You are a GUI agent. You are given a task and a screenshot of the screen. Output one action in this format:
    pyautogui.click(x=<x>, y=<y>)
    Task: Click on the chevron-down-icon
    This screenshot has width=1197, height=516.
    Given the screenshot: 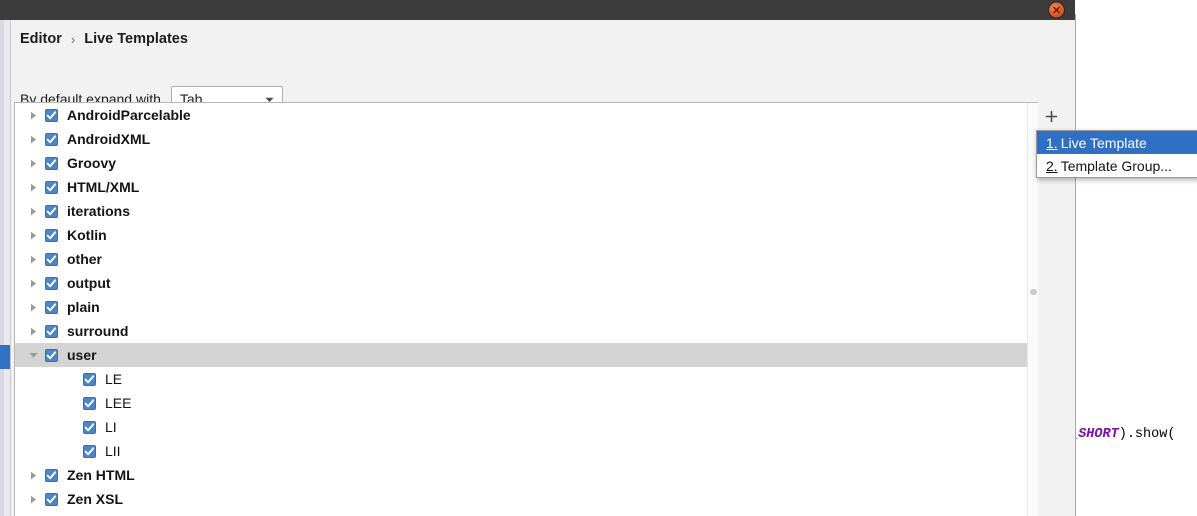 What is the action you would take?
    pyautogui.click(x=33, y=355)
    